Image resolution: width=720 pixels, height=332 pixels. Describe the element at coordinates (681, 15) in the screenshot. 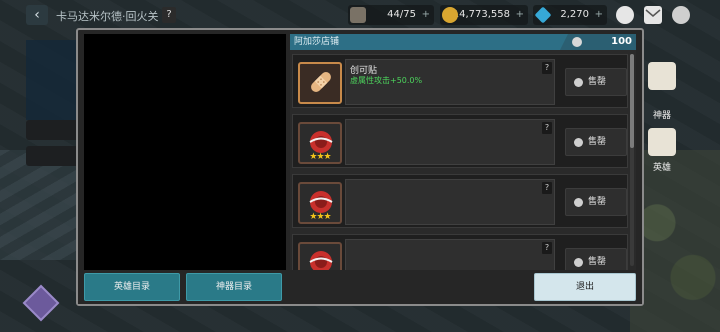

I see `gear-icon` at that location.